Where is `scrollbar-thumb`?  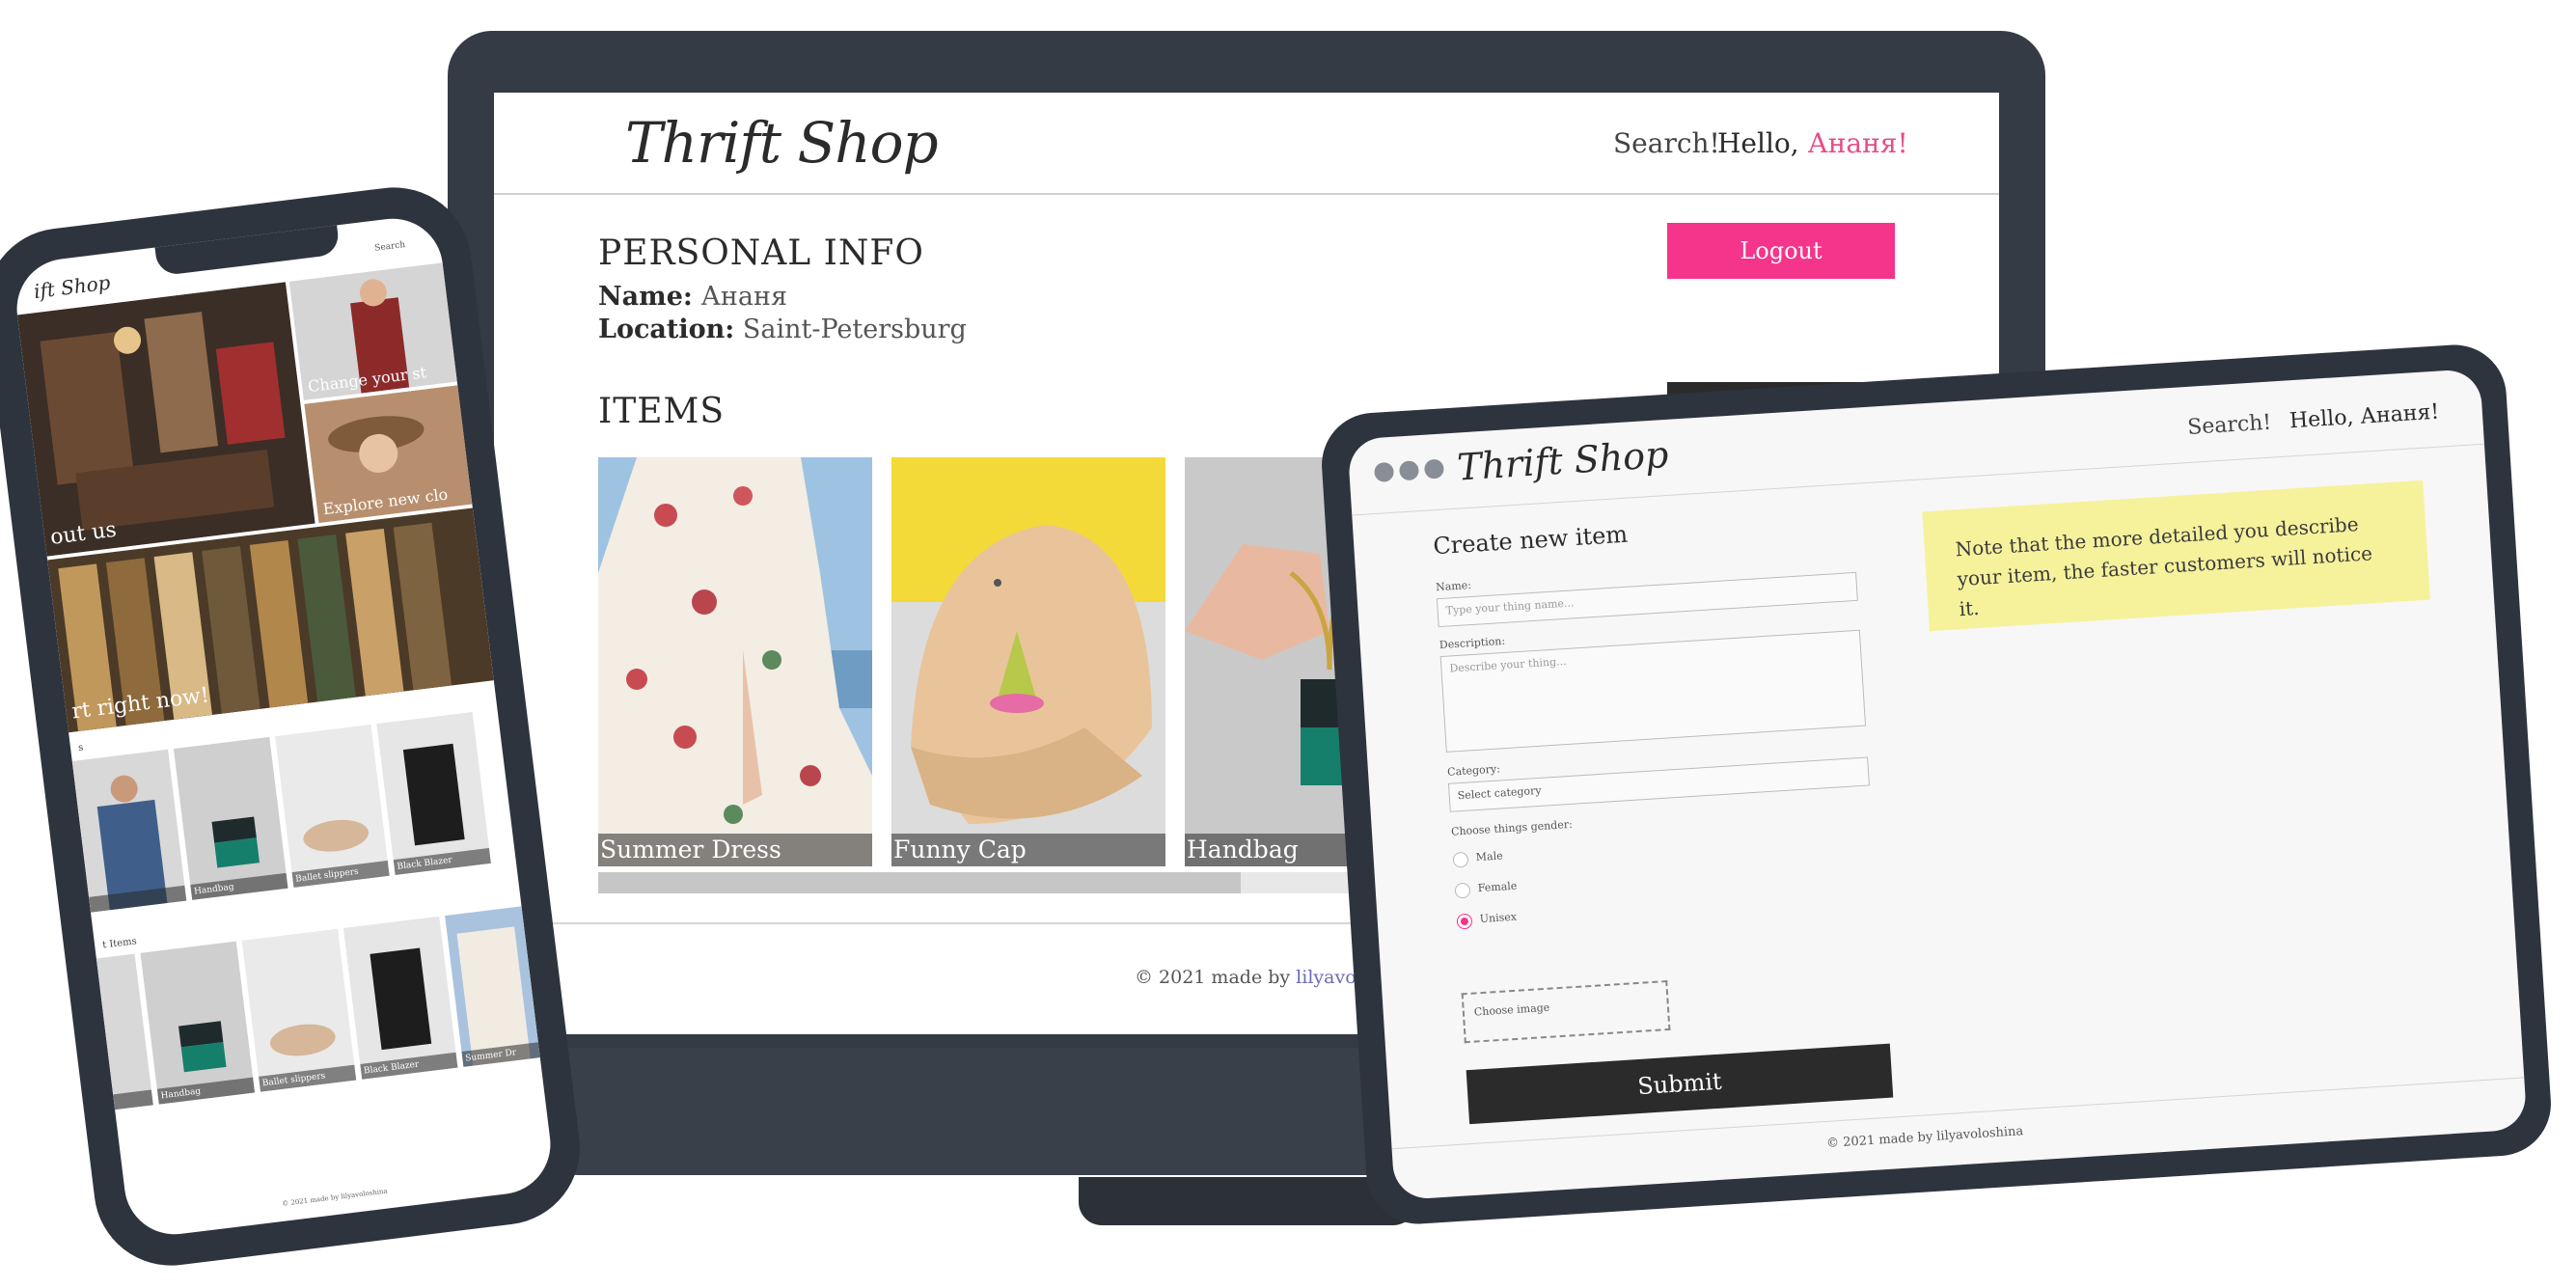
scrollbar-thumb is located at coordinates (920, 883).